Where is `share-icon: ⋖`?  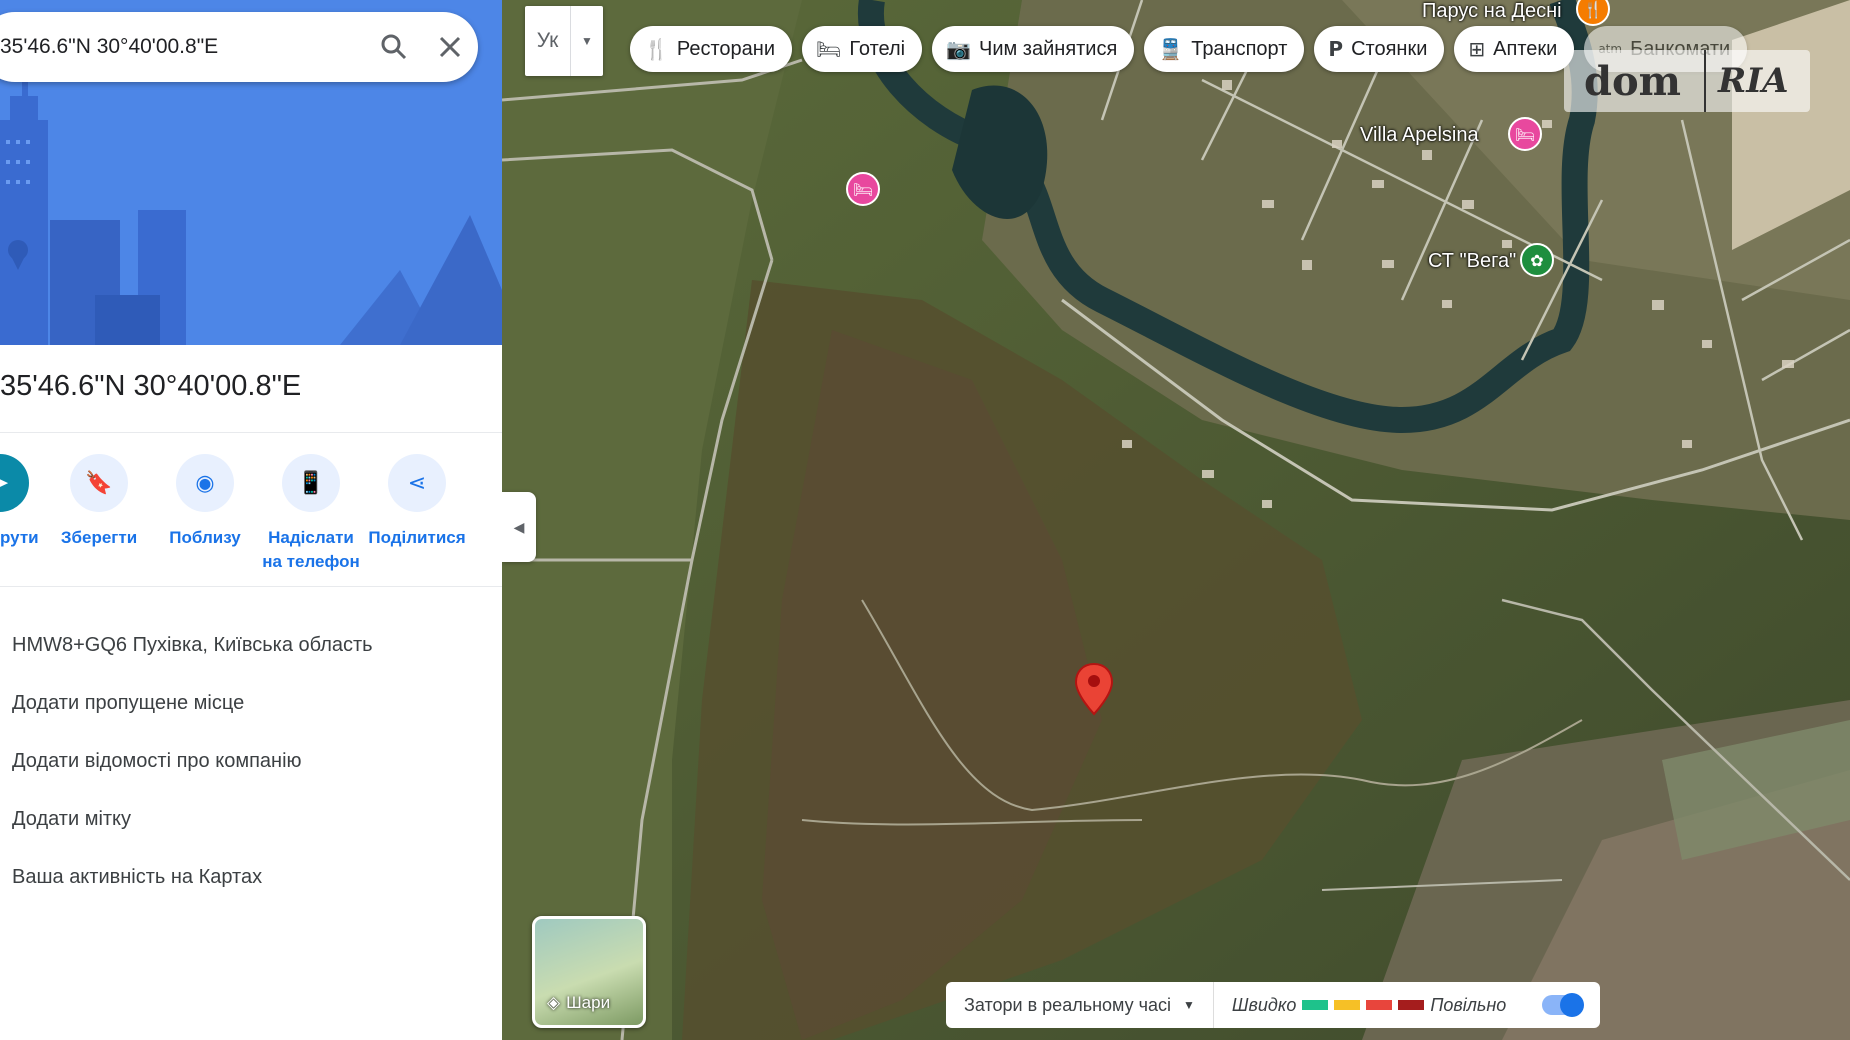
share-icon: ⋖ is located at coordinates (417, 483).